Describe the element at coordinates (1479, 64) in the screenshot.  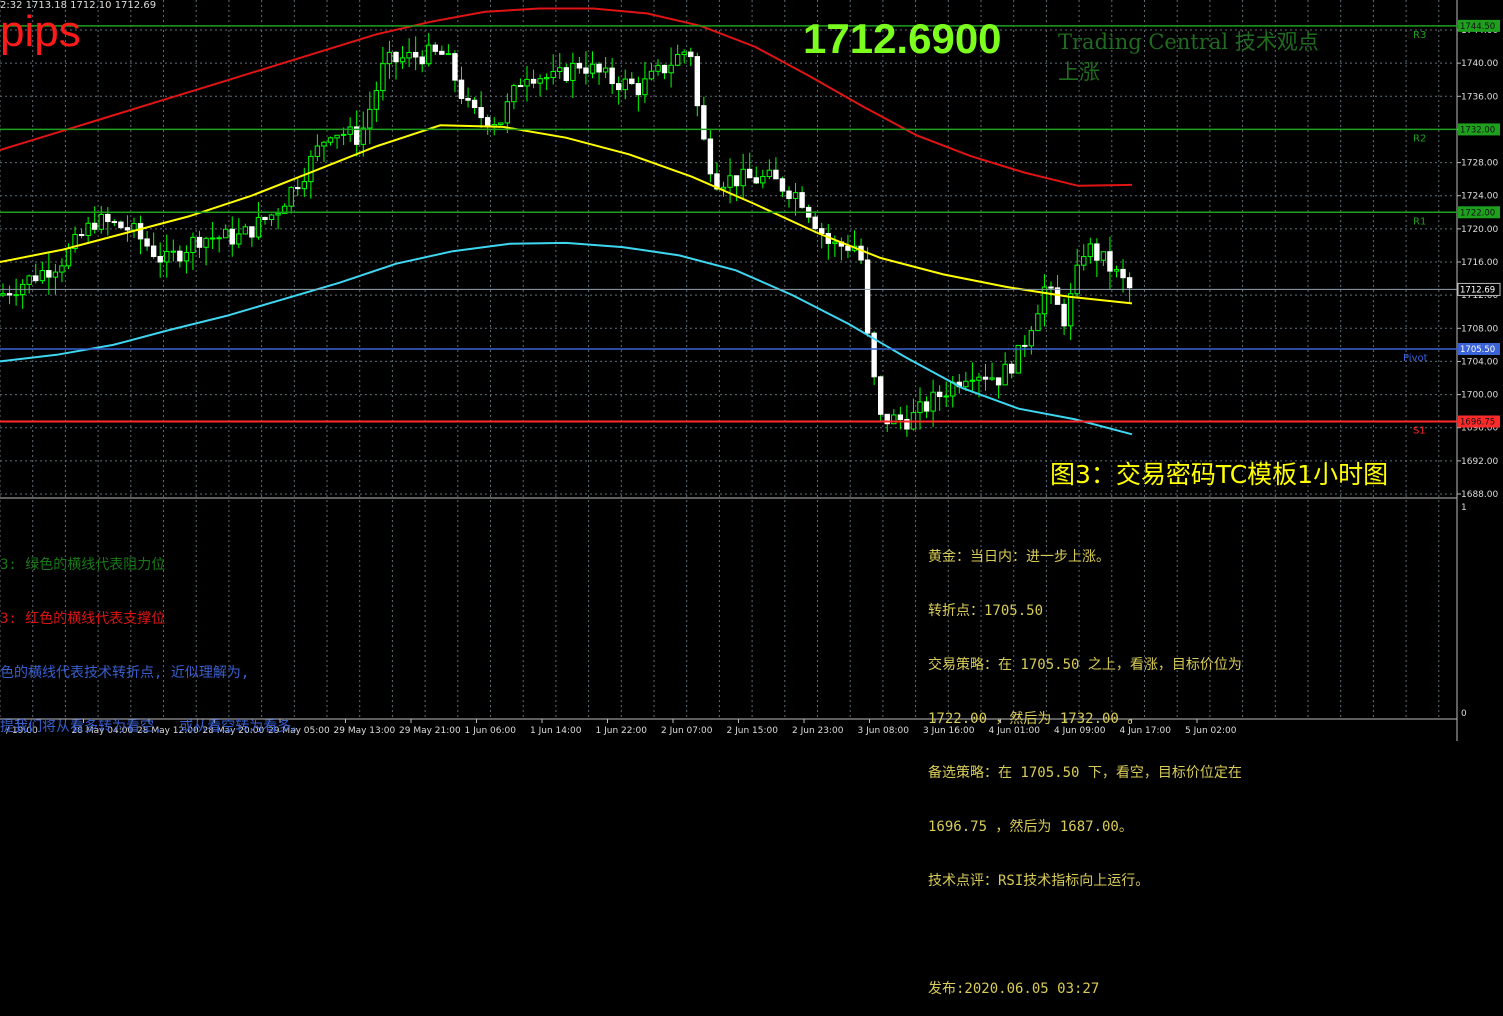
I see `y-tick-label: 1740.00` at that location.